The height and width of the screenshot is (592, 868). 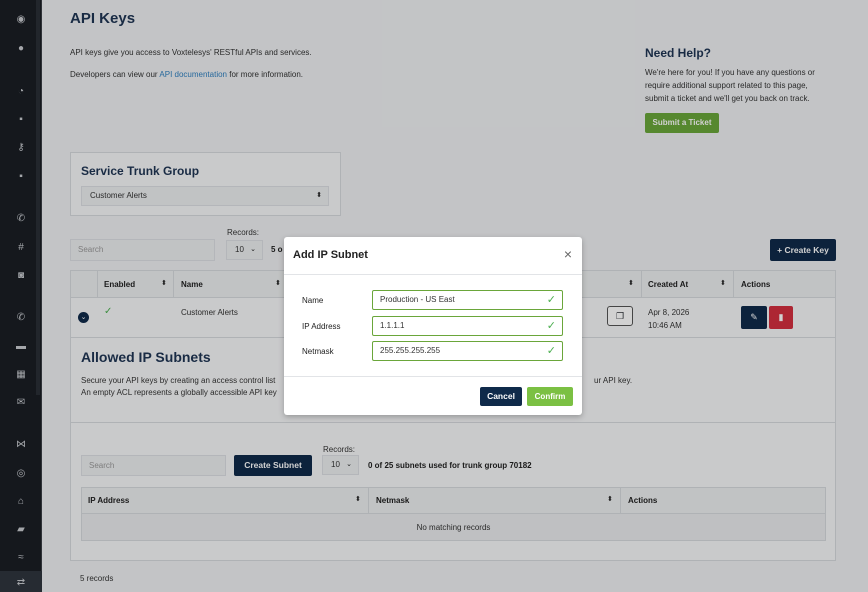 I want to click on ip-address-label: IP Address, so click(x=321, y=326).